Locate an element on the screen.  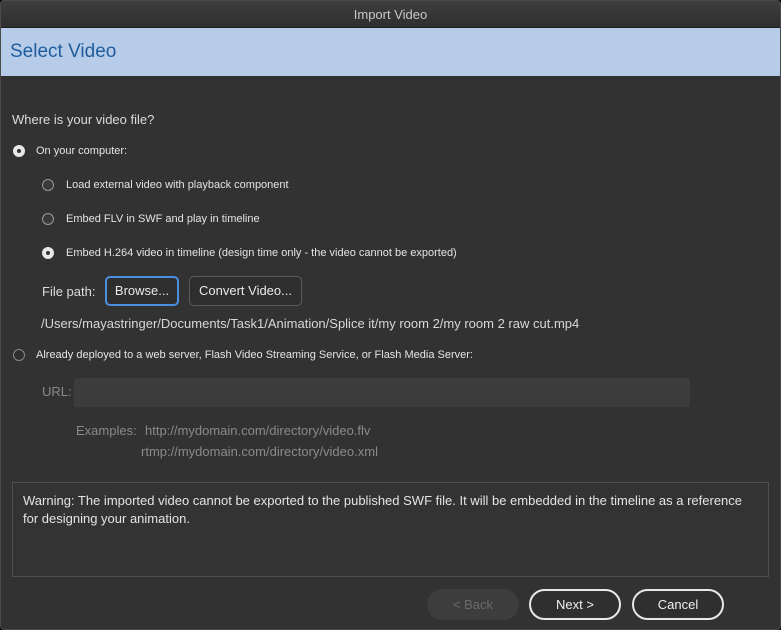
radio-embed-h264 is located at coordinates (48, 253).